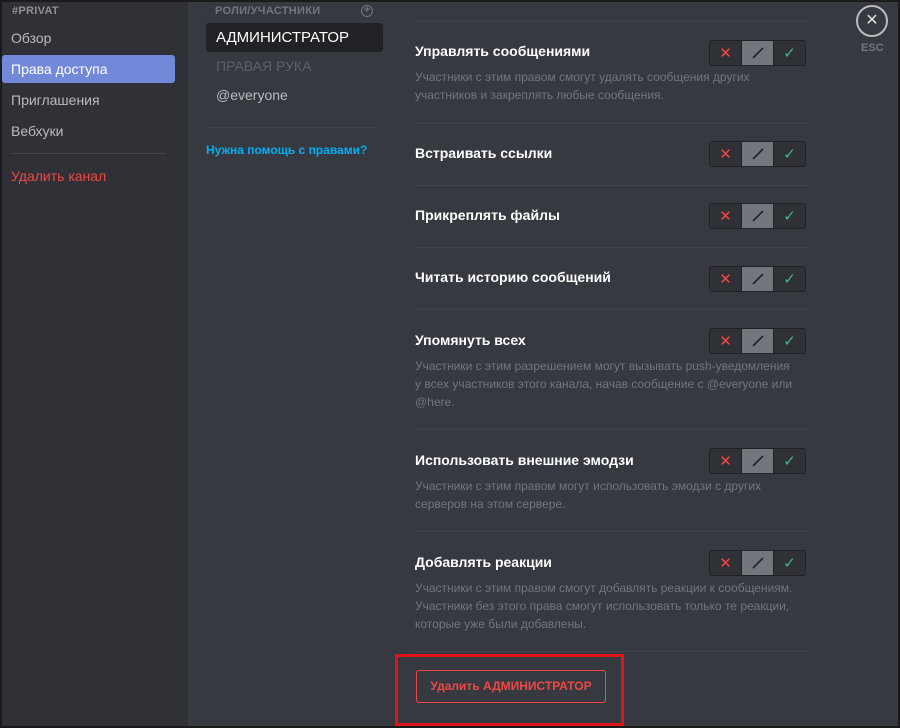 This screenshot has width=900, height=728. I want to click on channel-name-header: #PRIVAT, so click(35, 11).